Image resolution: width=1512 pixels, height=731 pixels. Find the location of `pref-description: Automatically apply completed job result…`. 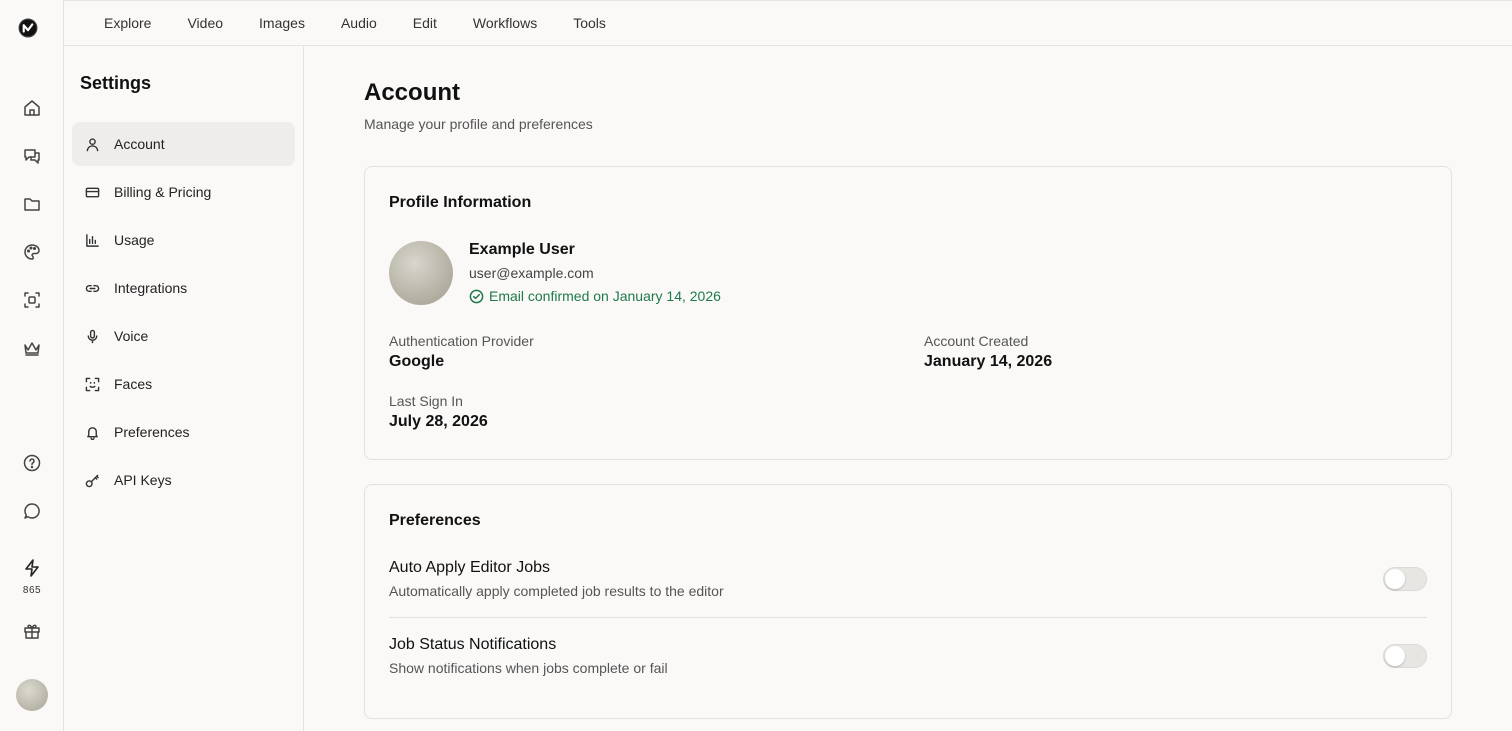

pref-description: Automatically apply completed job result… is located at coordinates (556, 591).